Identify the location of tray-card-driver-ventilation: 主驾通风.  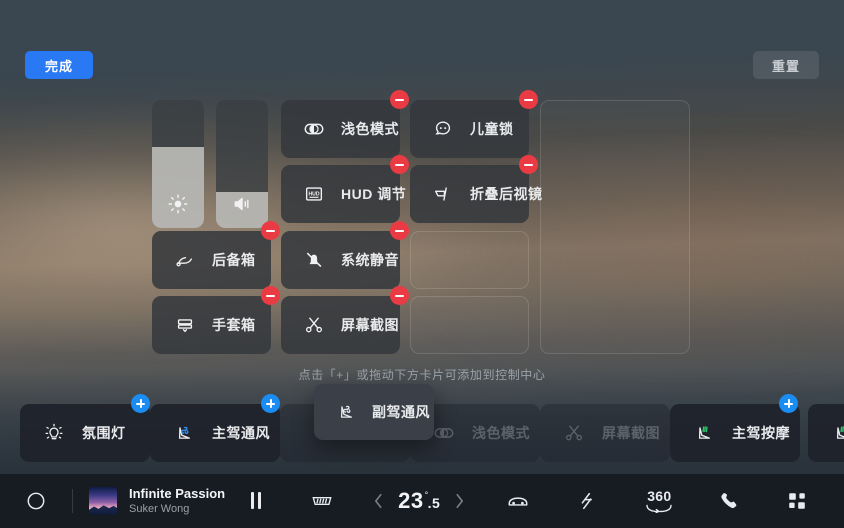
(215, 433).